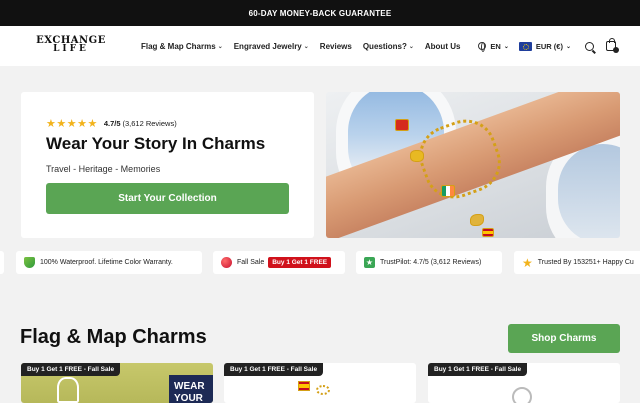  I want to click on nav-item-label: About Us, so click(442, 46).